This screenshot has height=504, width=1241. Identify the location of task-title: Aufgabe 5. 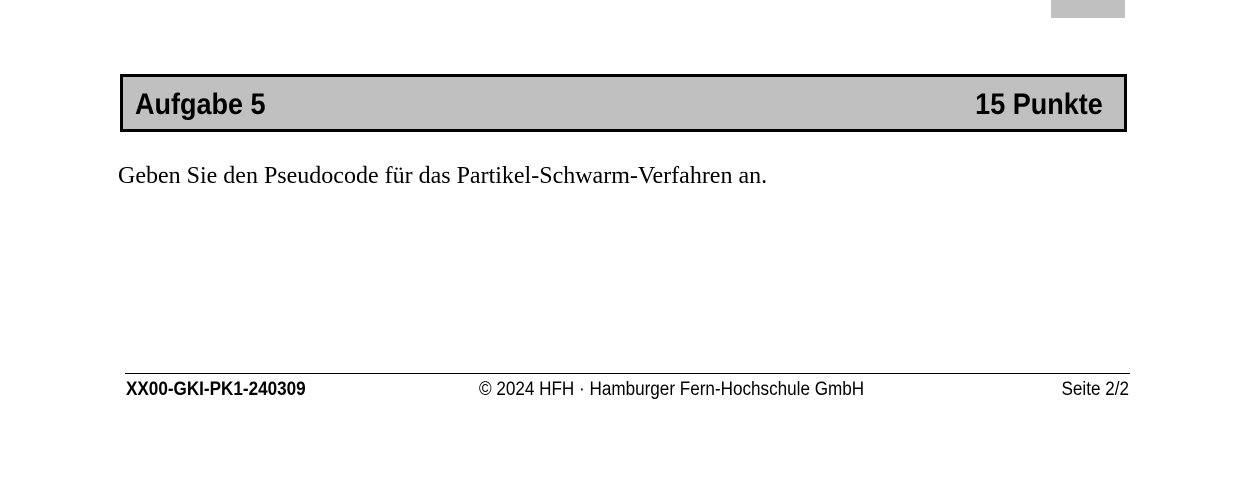
(200, 104).